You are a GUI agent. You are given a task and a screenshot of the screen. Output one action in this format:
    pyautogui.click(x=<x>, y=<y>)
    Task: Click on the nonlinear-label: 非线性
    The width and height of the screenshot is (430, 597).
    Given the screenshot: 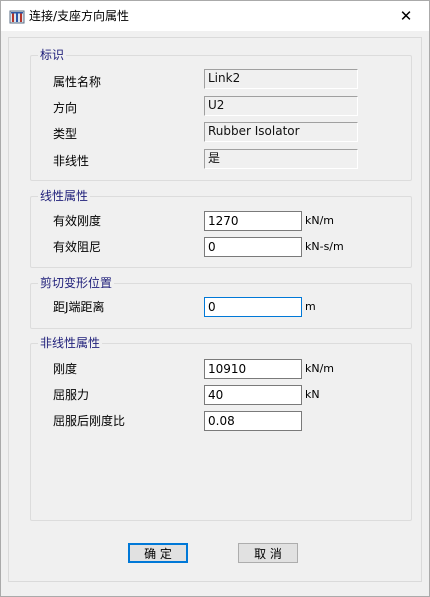 What is the action you would take?
    pyautogui.click(x=71, y=161)
    